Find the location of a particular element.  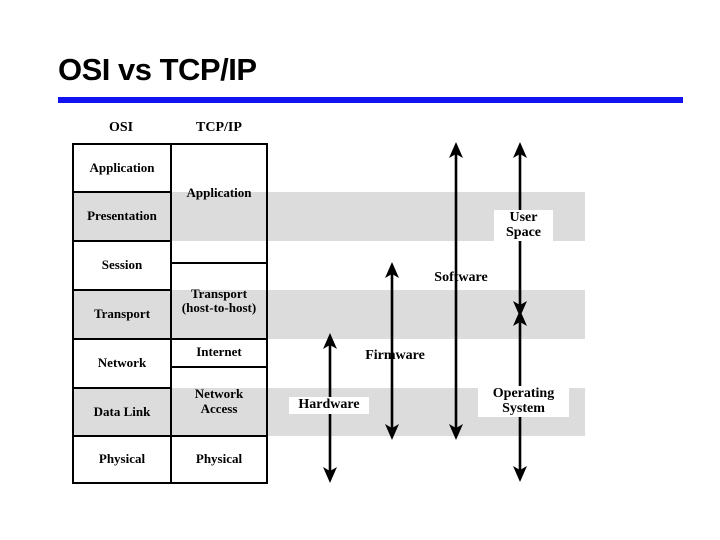

hardware-annotation-text: Hardware is located at coordinates (329, 404).